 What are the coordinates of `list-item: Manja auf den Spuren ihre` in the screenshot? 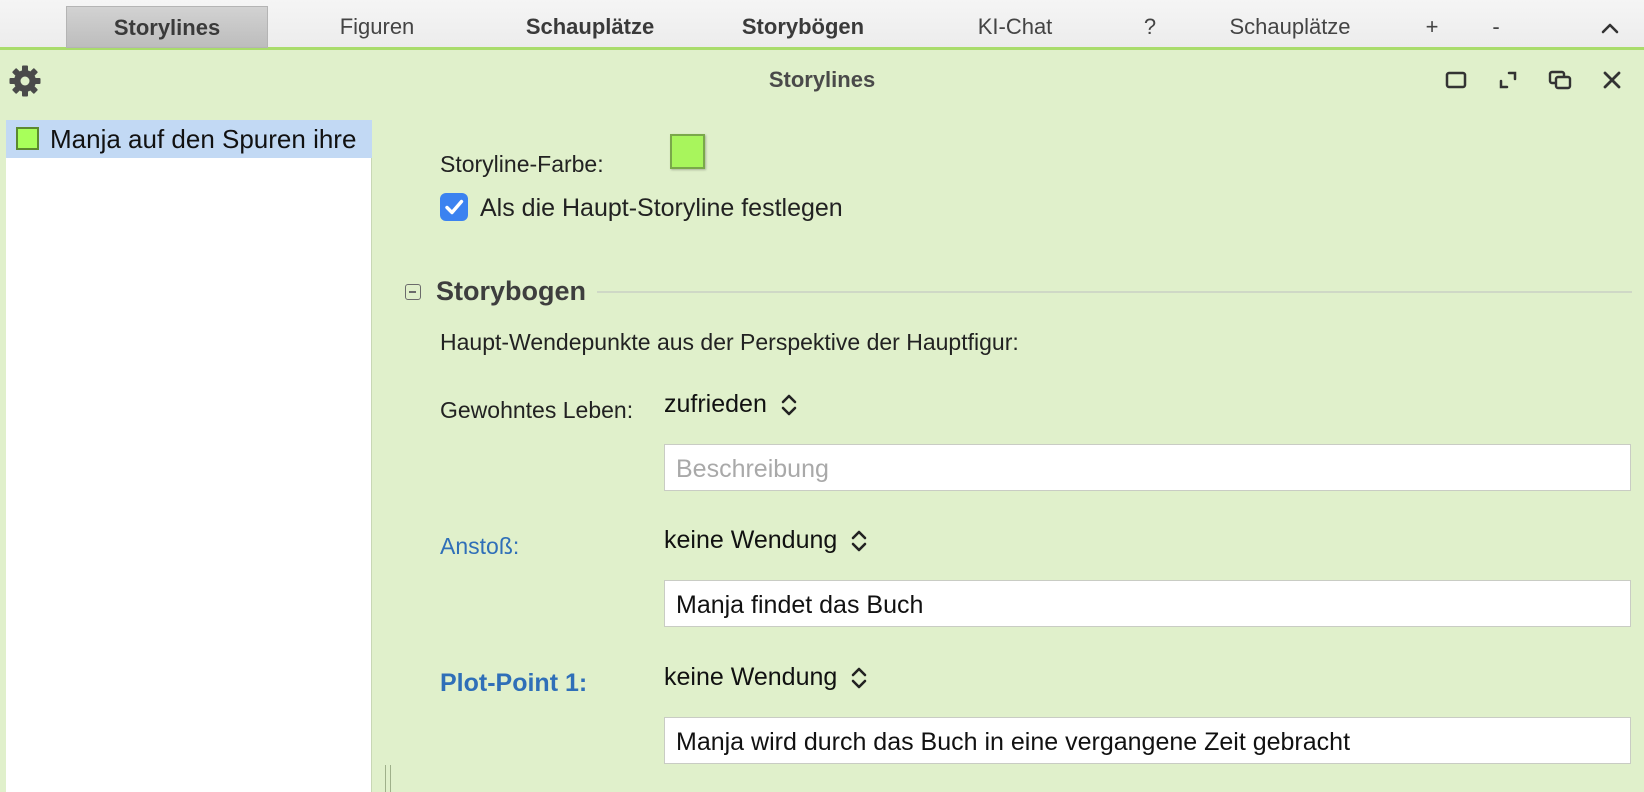 It's located at (189, 139).